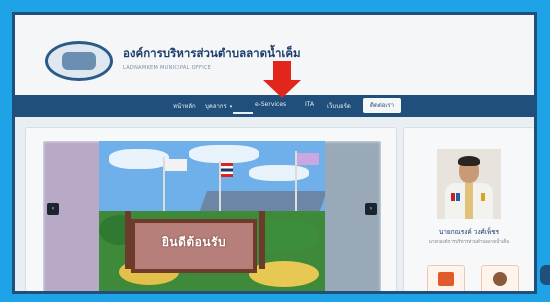  I want to click on nav-item-personnel-label: บุคลากร, so click(216, 106).